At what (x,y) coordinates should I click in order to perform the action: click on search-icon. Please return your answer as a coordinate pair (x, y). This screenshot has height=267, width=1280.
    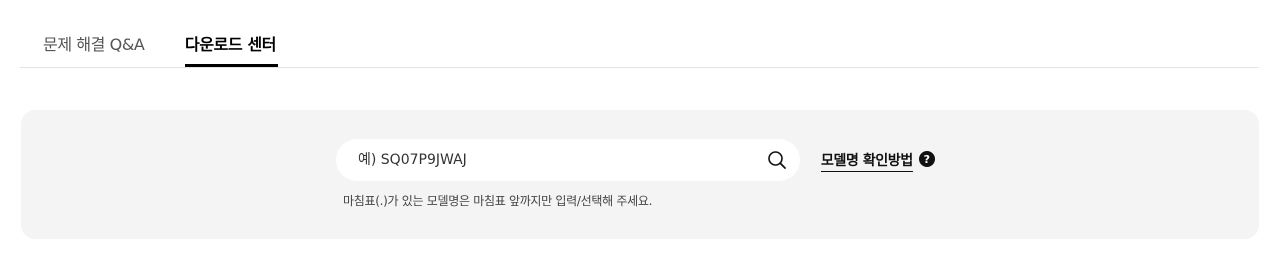
    Looking at the image, I should click on (777, 160).